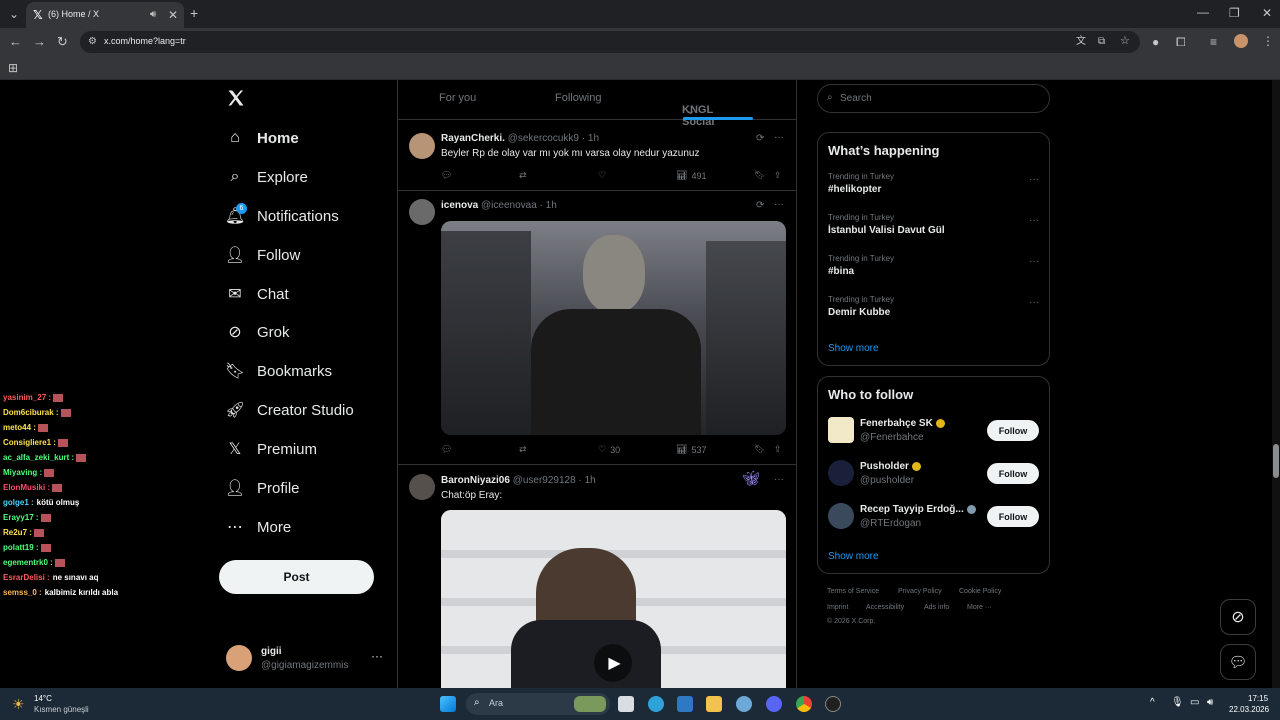 Image resolution: width=1280 pixels, height=720 pixels. What do you see at coordinates (714, 704) in the screenshot?
I see `explorer-icon` at bounding box center [714, 704].